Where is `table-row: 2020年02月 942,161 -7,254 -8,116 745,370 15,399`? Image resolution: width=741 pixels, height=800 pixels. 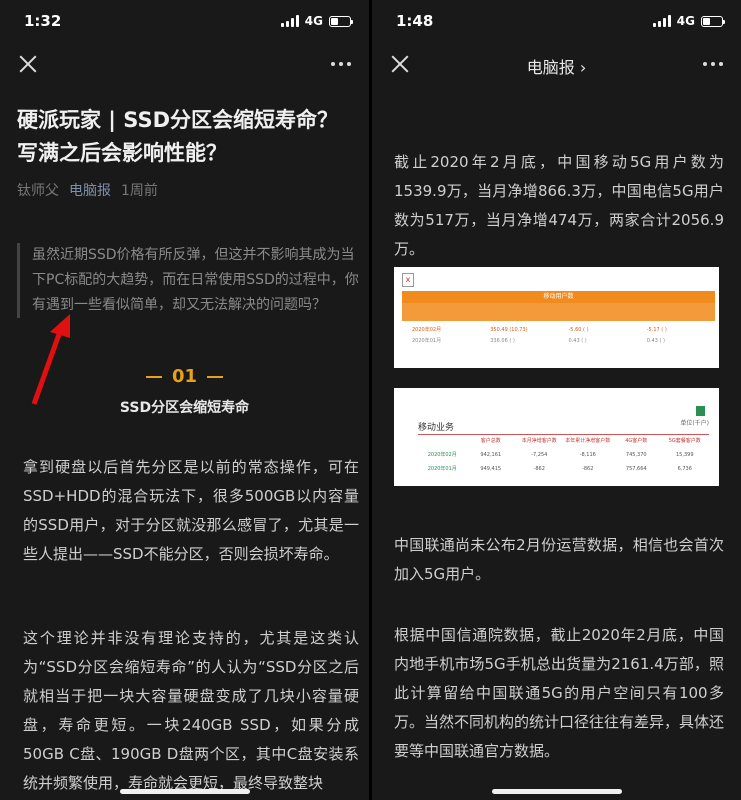 table-row: 2020年02月 942,161 -7,254 -8,116 745,370 15,399 is located at coordinates (560, 455).